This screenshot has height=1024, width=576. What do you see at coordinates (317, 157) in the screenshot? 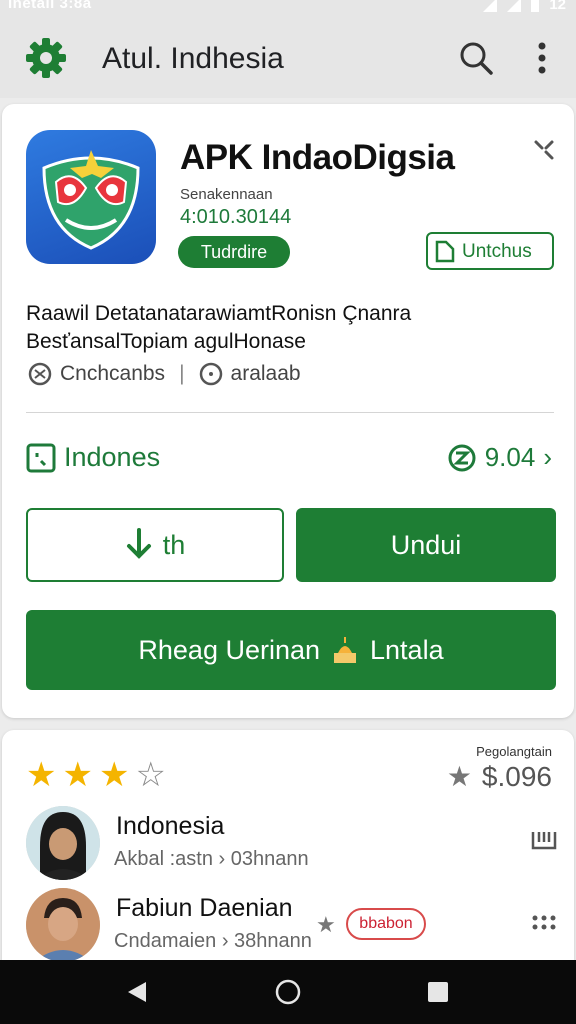
I see `app-name: APK IndaoDigsia` at bounding box center [317, 157].